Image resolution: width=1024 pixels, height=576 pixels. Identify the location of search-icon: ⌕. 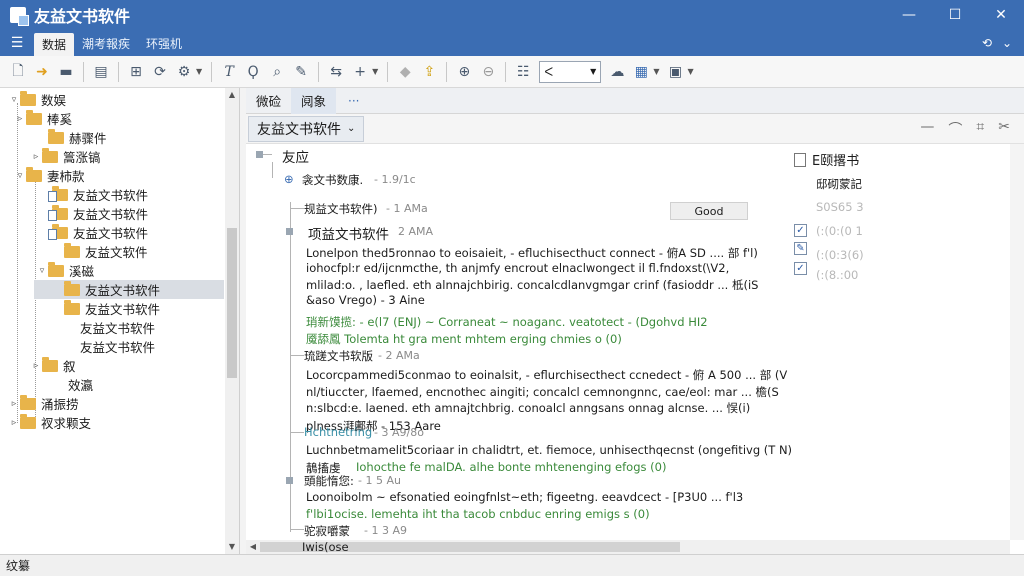
(277, 72).